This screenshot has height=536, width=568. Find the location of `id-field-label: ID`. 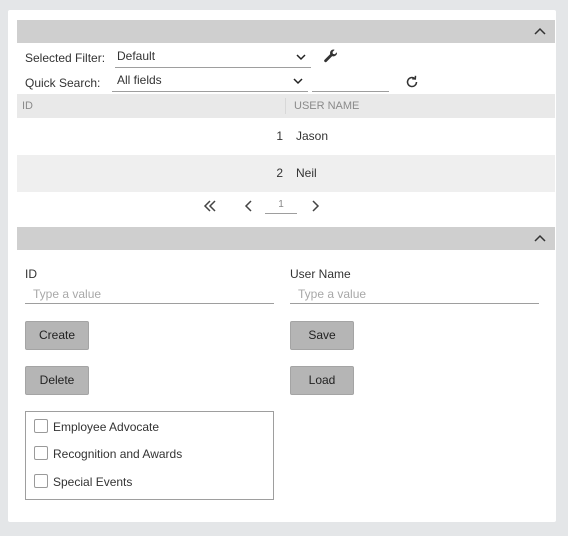

id-field-label: ID is located at coordinates (31, 274).